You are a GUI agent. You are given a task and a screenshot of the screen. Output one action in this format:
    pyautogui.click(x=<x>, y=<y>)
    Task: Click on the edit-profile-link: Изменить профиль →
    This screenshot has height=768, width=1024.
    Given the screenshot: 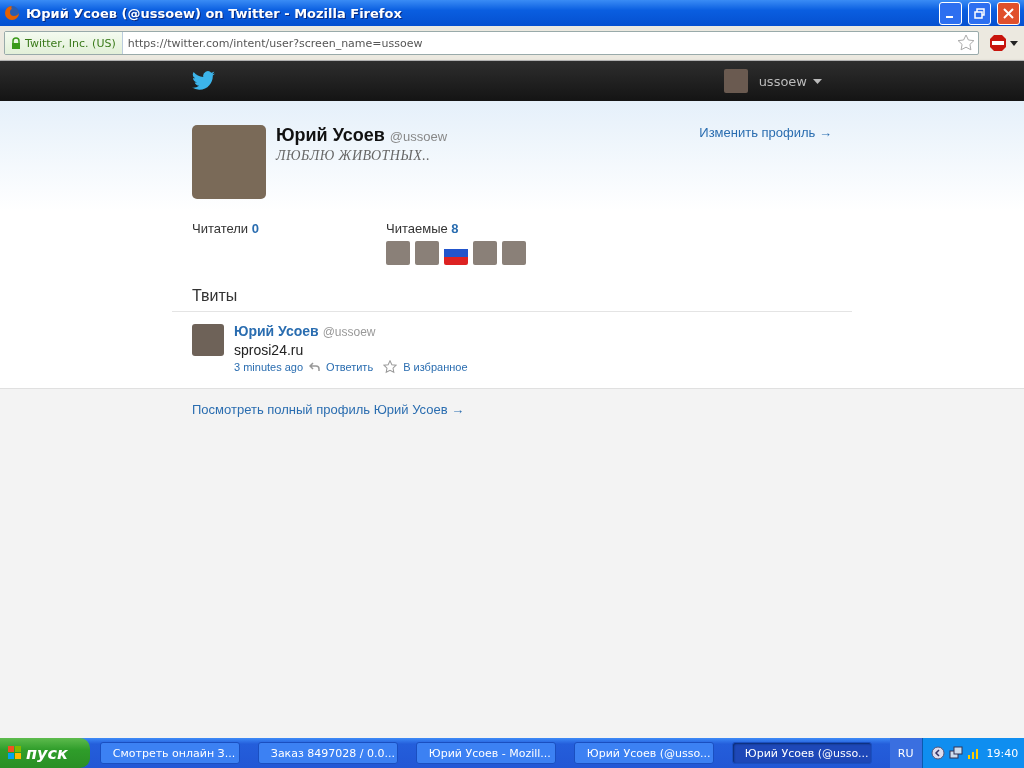 What is the action you would take?
    pyautogui.click(x=765, y=162)
    